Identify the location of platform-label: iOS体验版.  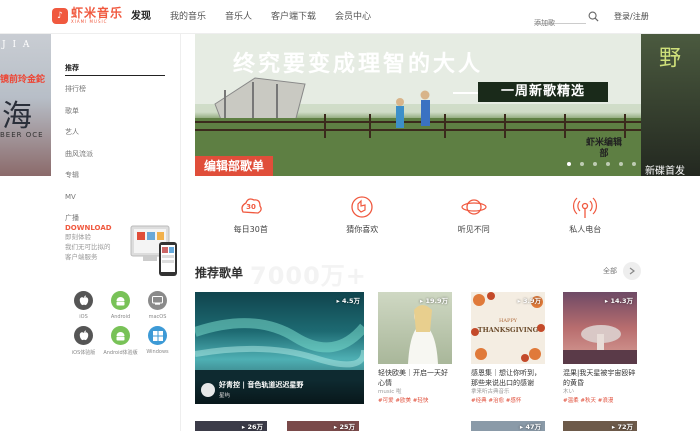
(83, 353).